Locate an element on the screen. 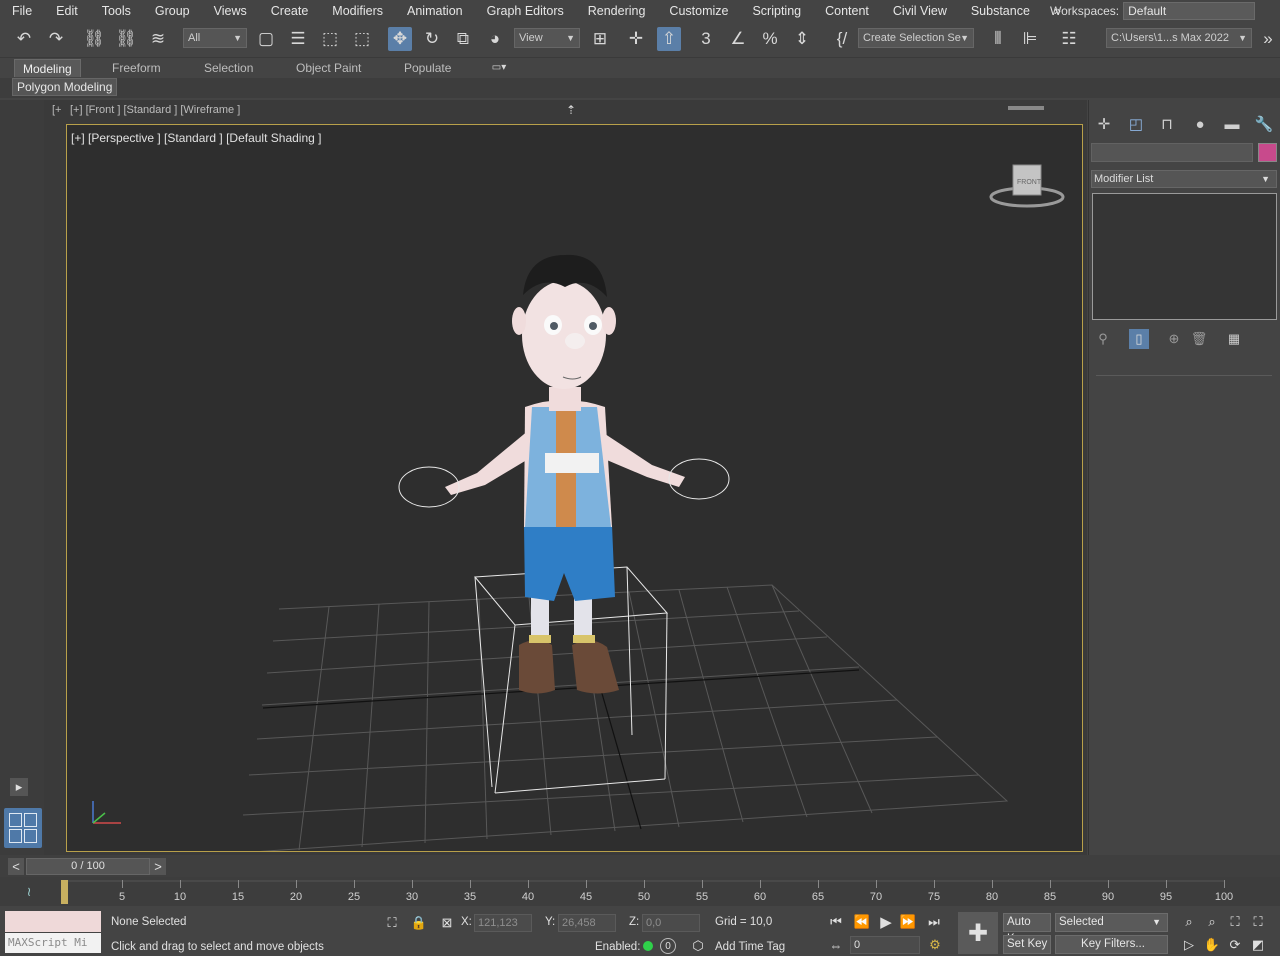 The width and height of the screenshot is (1280, 956). menu-tools: Tools is located at coordinates (116, 11).